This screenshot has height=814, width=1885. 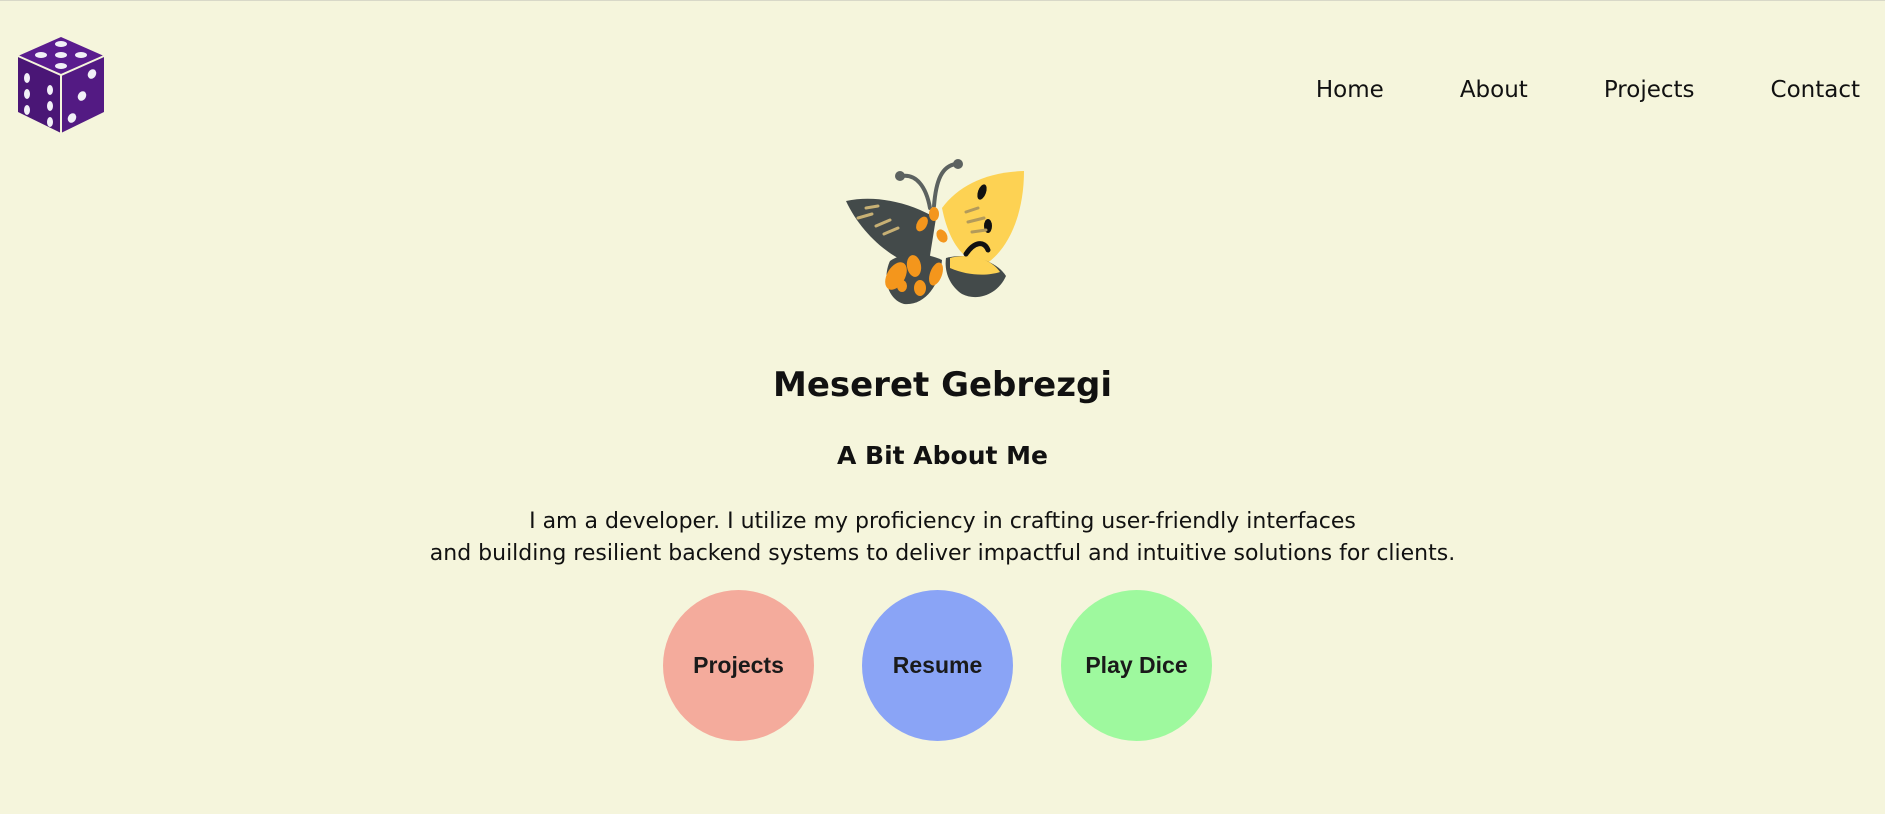 I want to click on butterfly-icon, so click(x=935, y=232).